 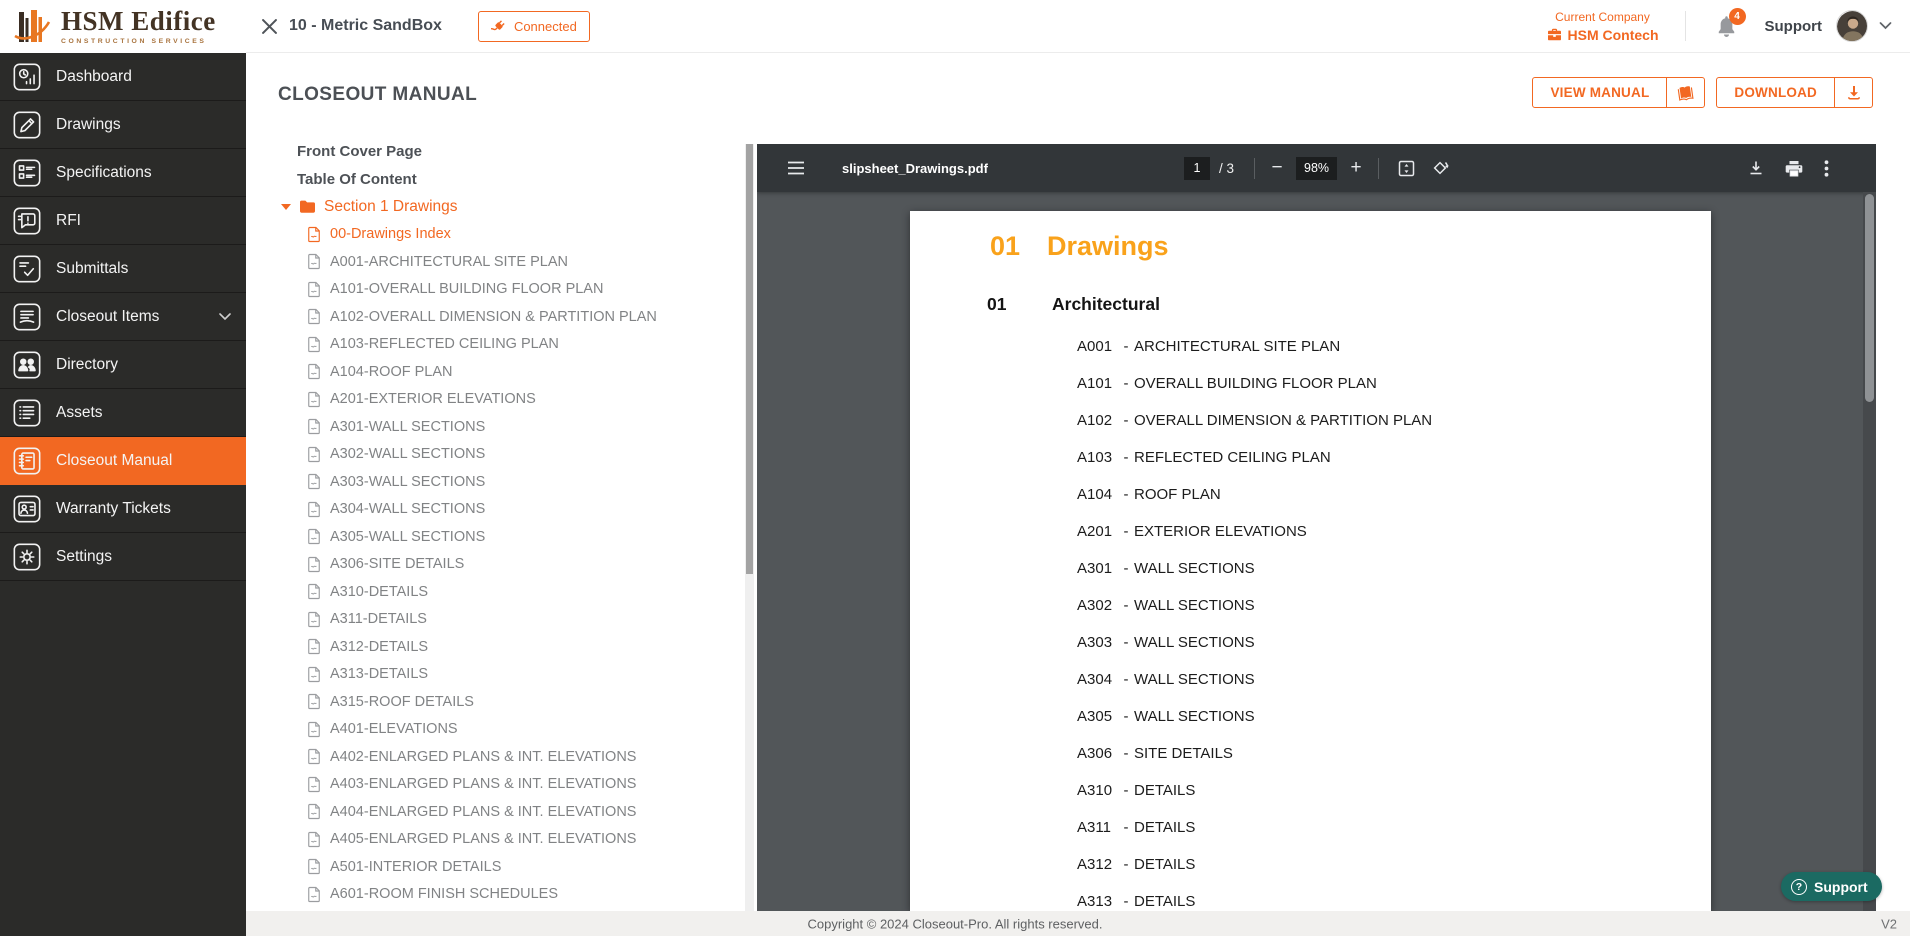 I want to click on sidebar-item-closeout-items: Closeout Items, so click(x=123, y=317).